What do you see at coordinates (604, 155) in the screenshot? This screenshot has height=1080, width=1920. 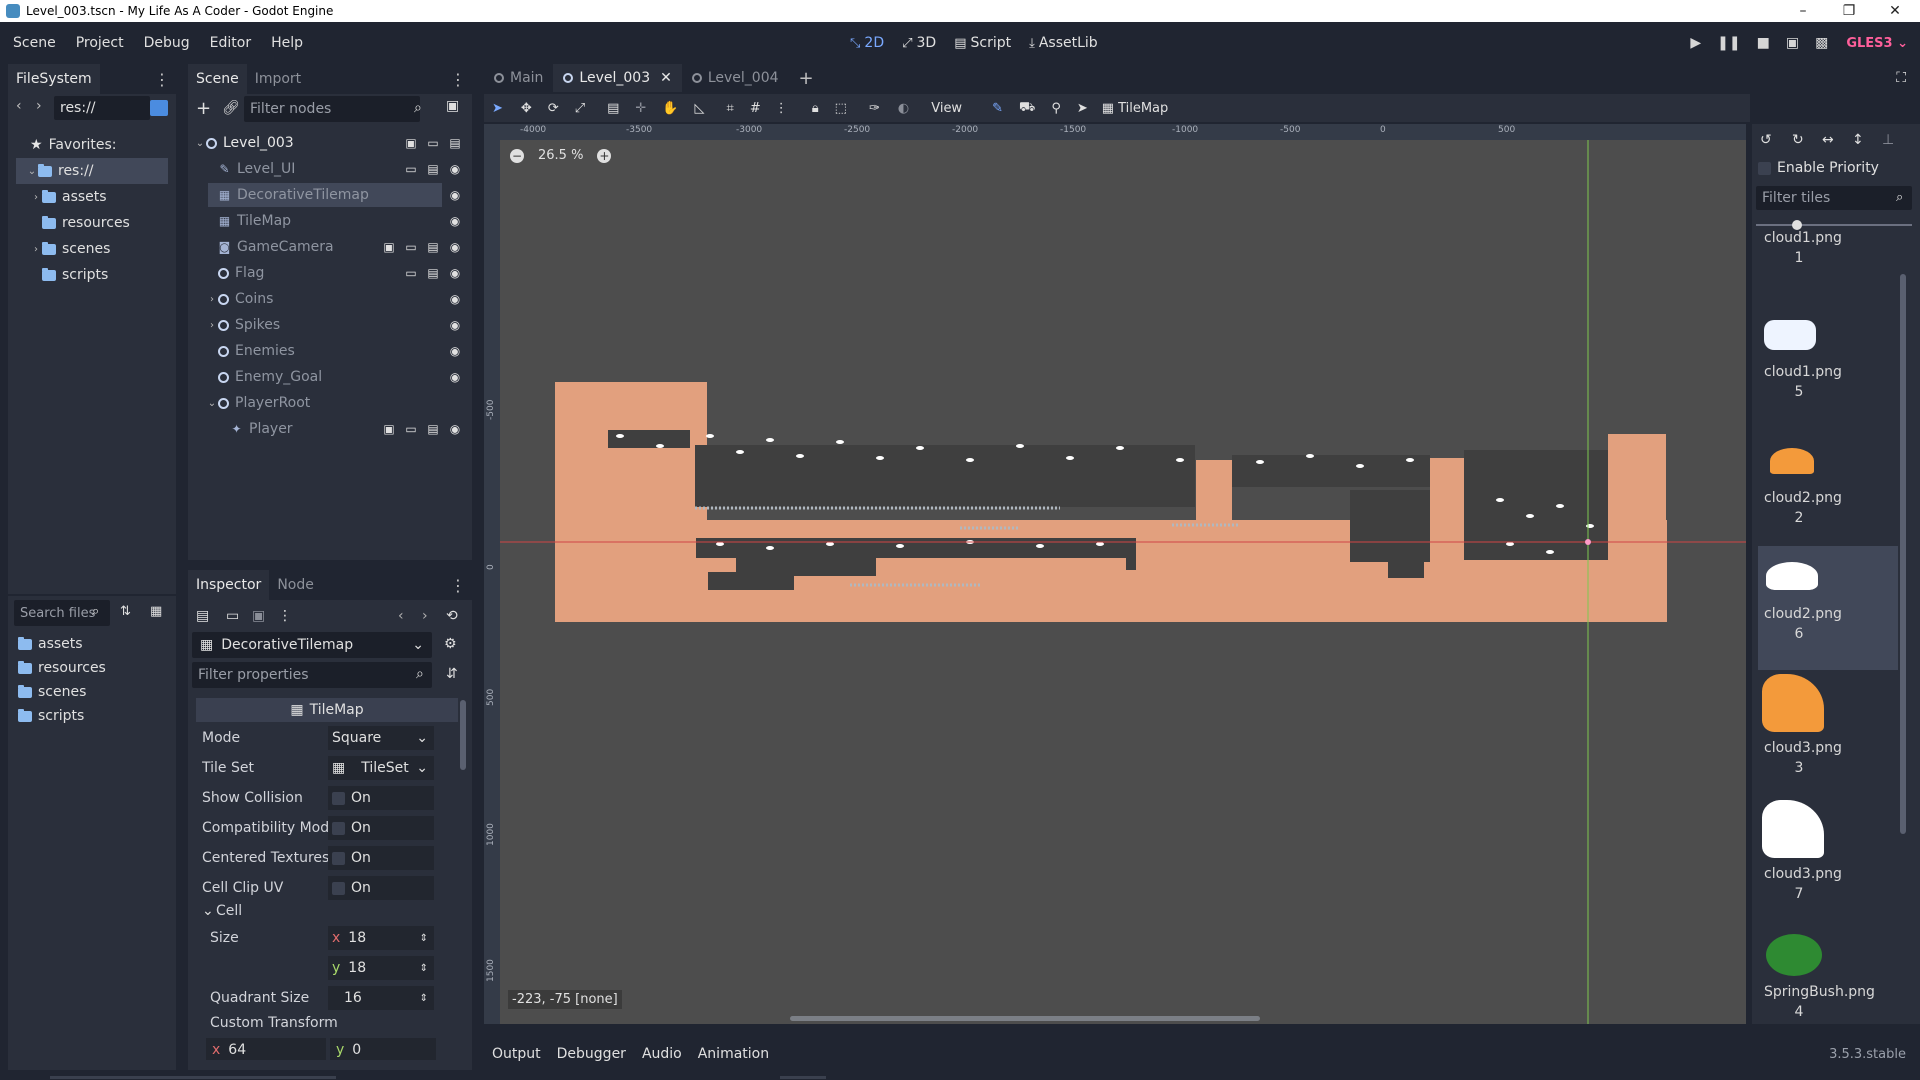 I see `zoom-in-icon: +` at bounding box center [604, 155].